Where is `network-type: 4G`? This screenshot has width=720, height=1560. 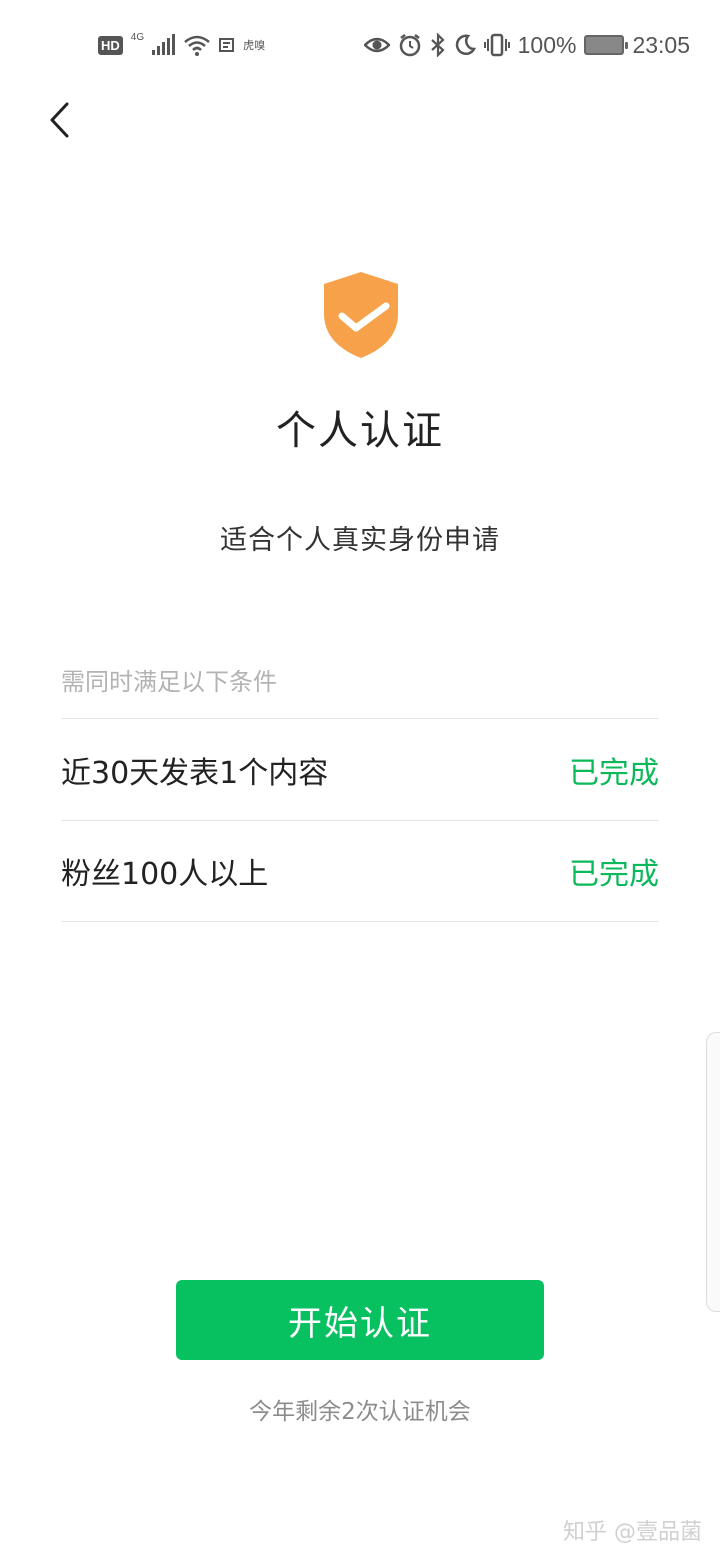
network-type: 4G is located at coordinates (137, 37).